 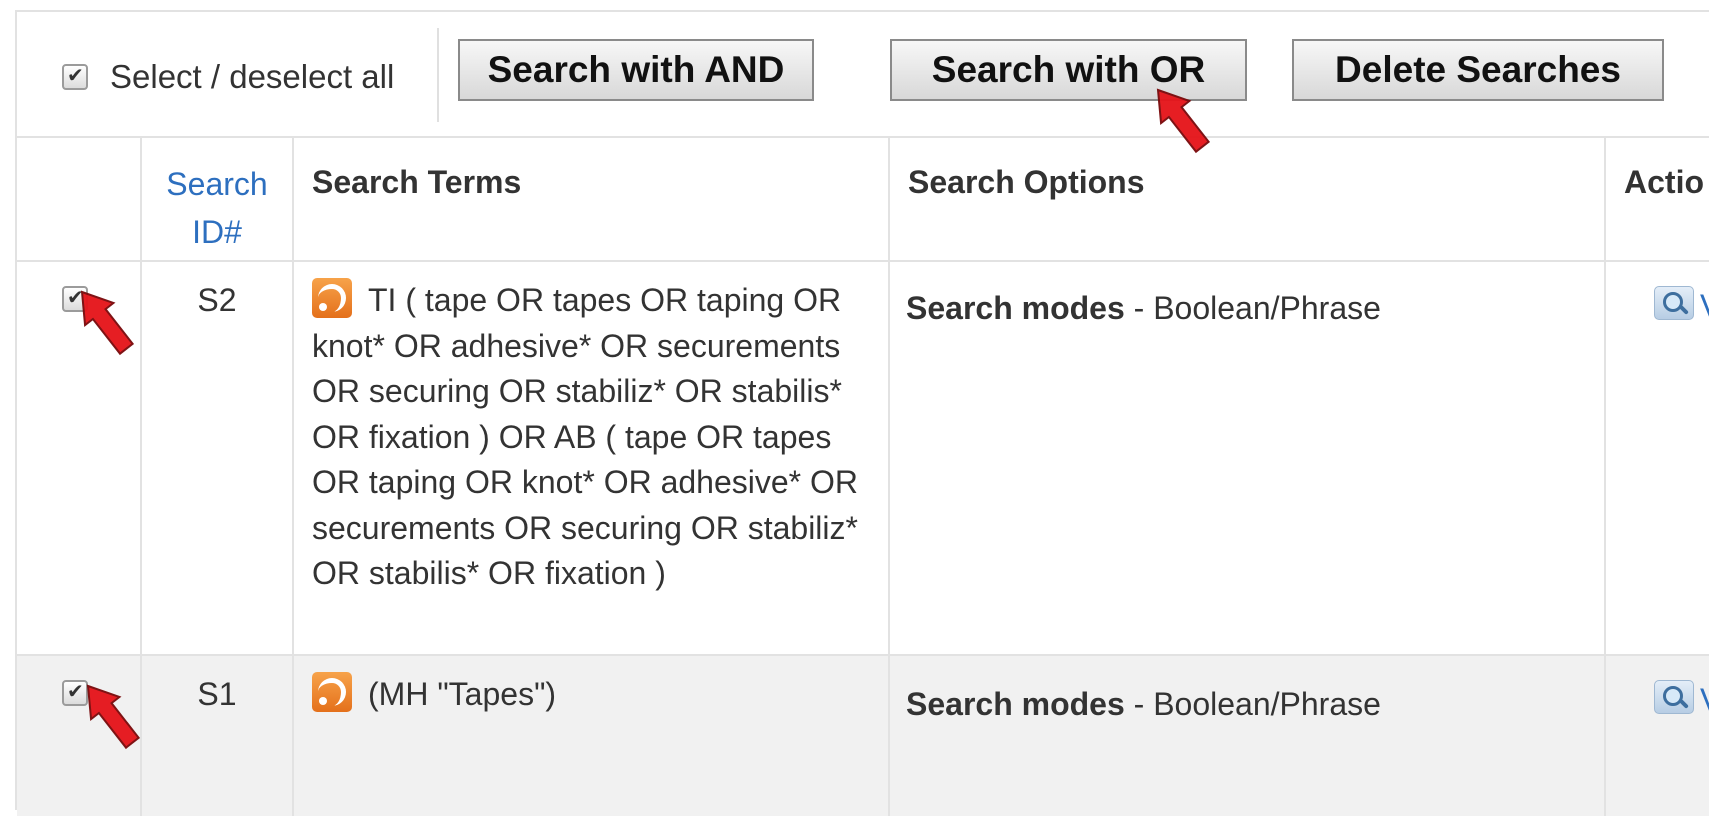 I want to click on header-actions: Actio, so click(x=1657, y=200).